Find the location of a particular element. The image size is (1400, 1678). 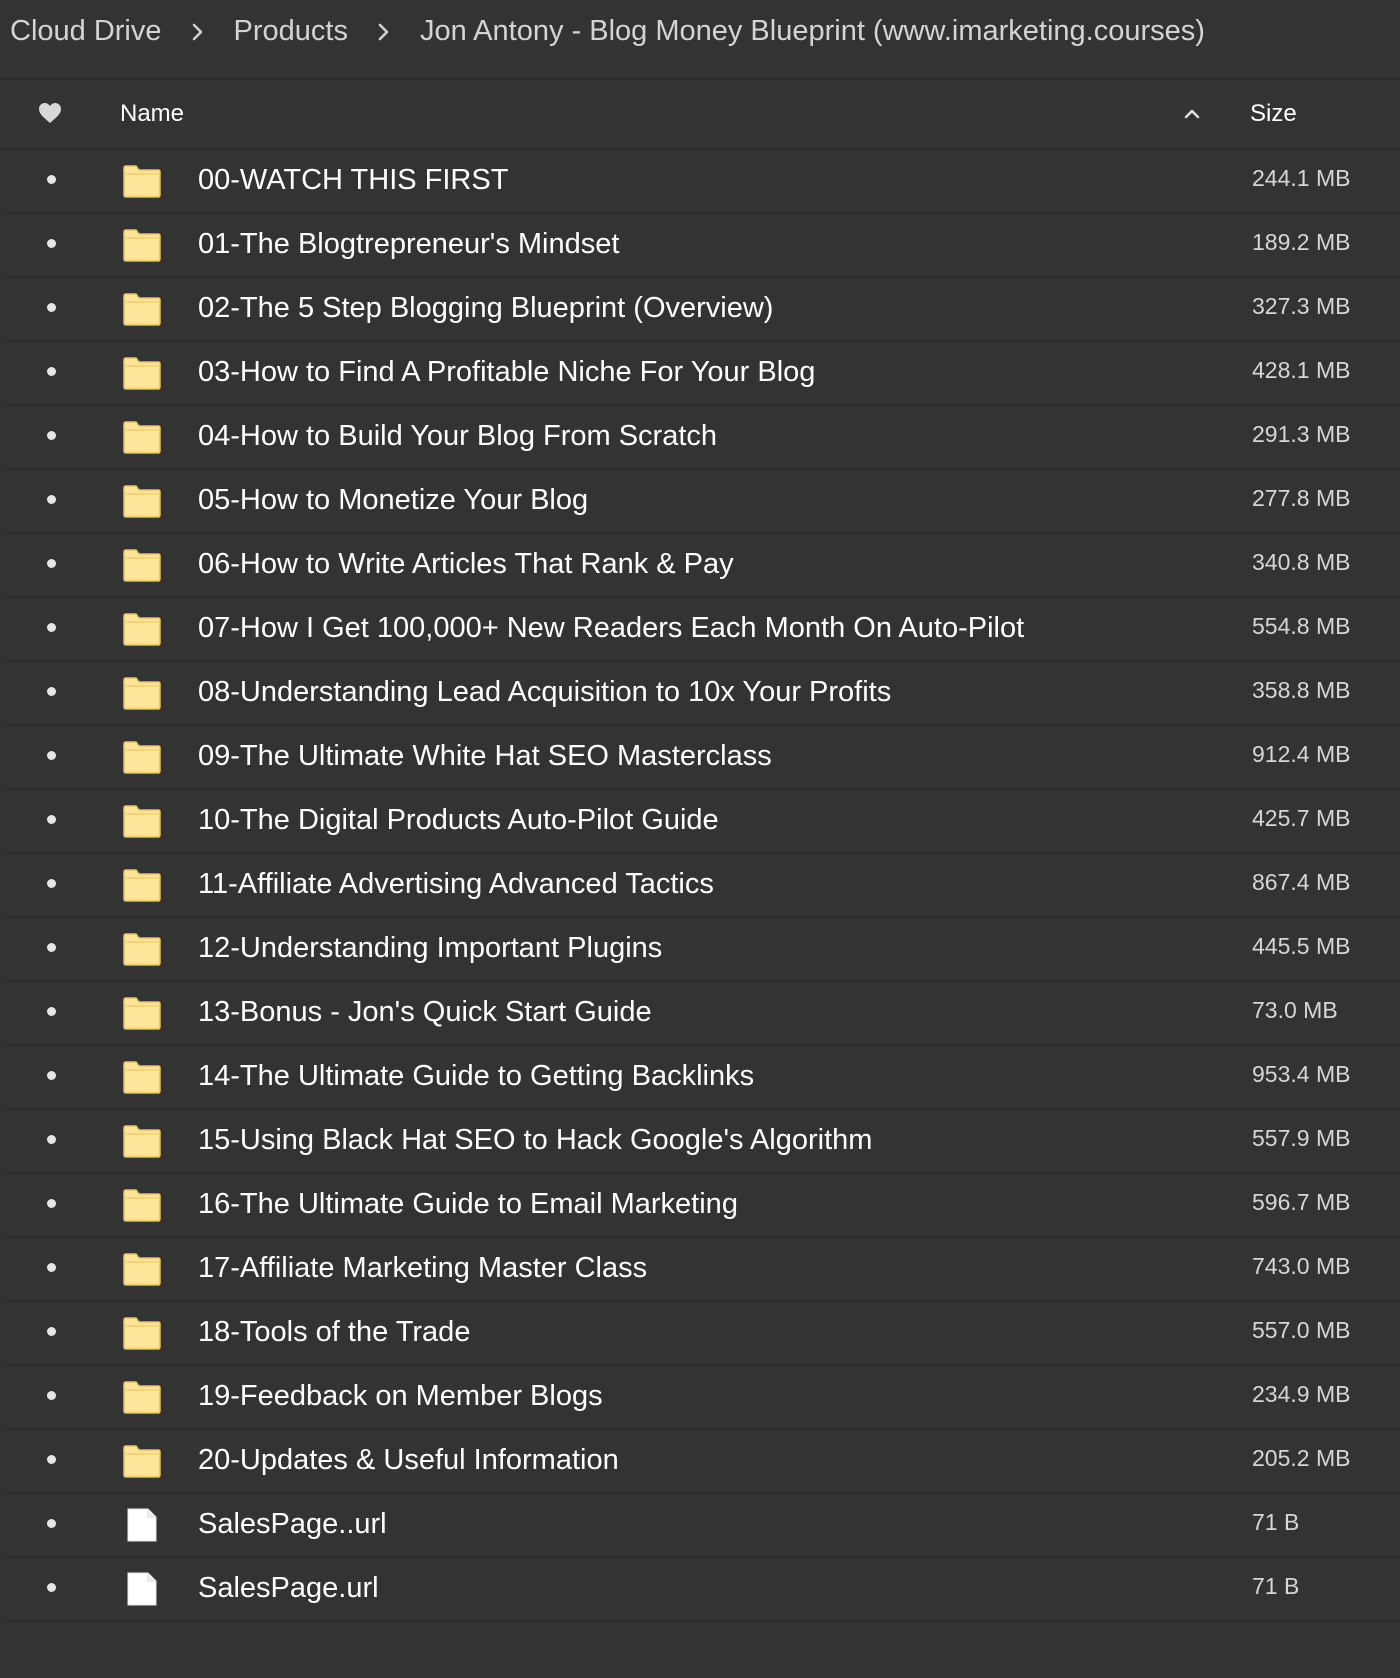

item-size: 953.4 MB is located at coordinates (1301, 1074).